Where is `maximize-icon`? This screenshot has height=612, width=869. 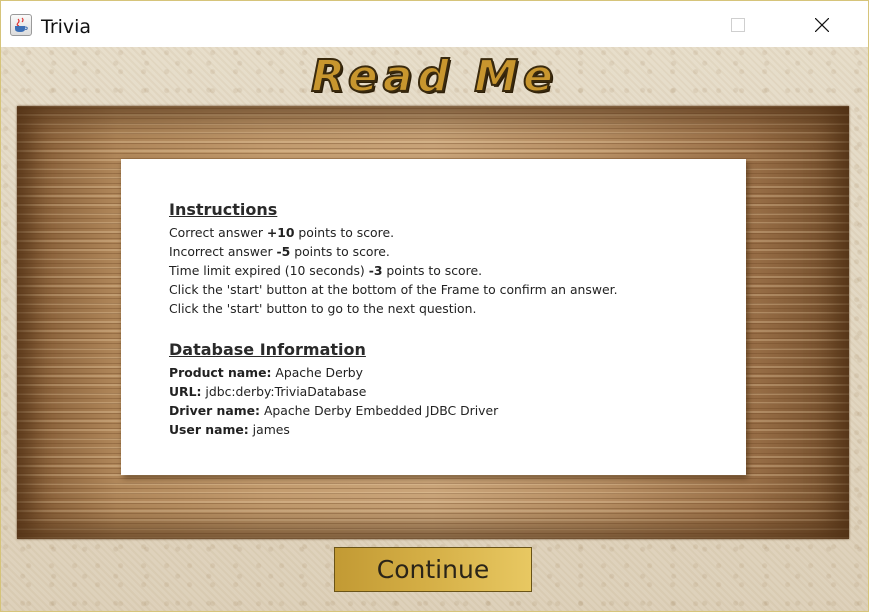
maximize-icon is located at coordinates (738, 25).